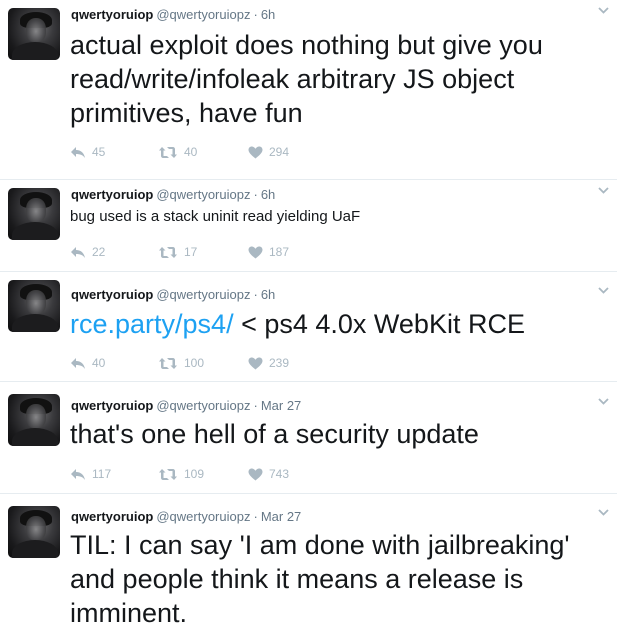 Image resolution: width=617 pixels, height=636 pixels. What do you see at coordinates (152, 324) in the screenshot?
I see `tweet-link: rce.party/ps4/` at bounding box center [152, 324].